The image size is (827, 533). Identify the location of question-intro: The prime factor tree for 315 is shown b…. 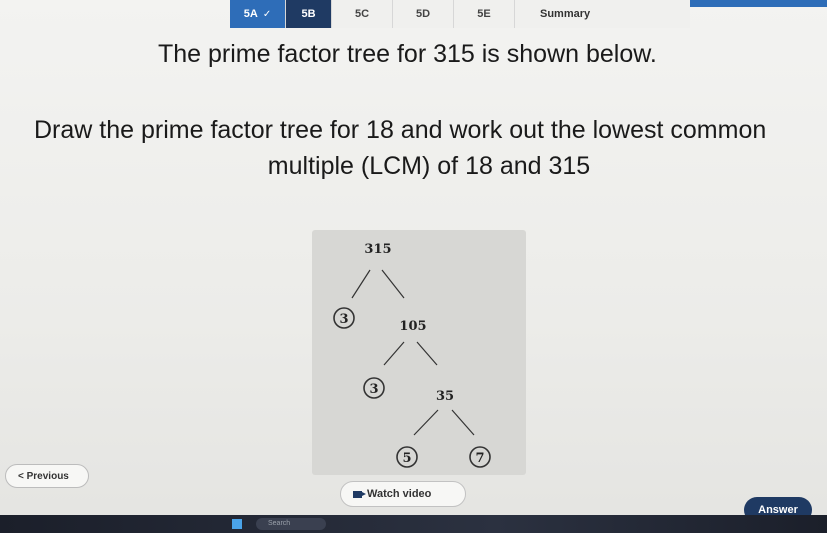
(407, 54).